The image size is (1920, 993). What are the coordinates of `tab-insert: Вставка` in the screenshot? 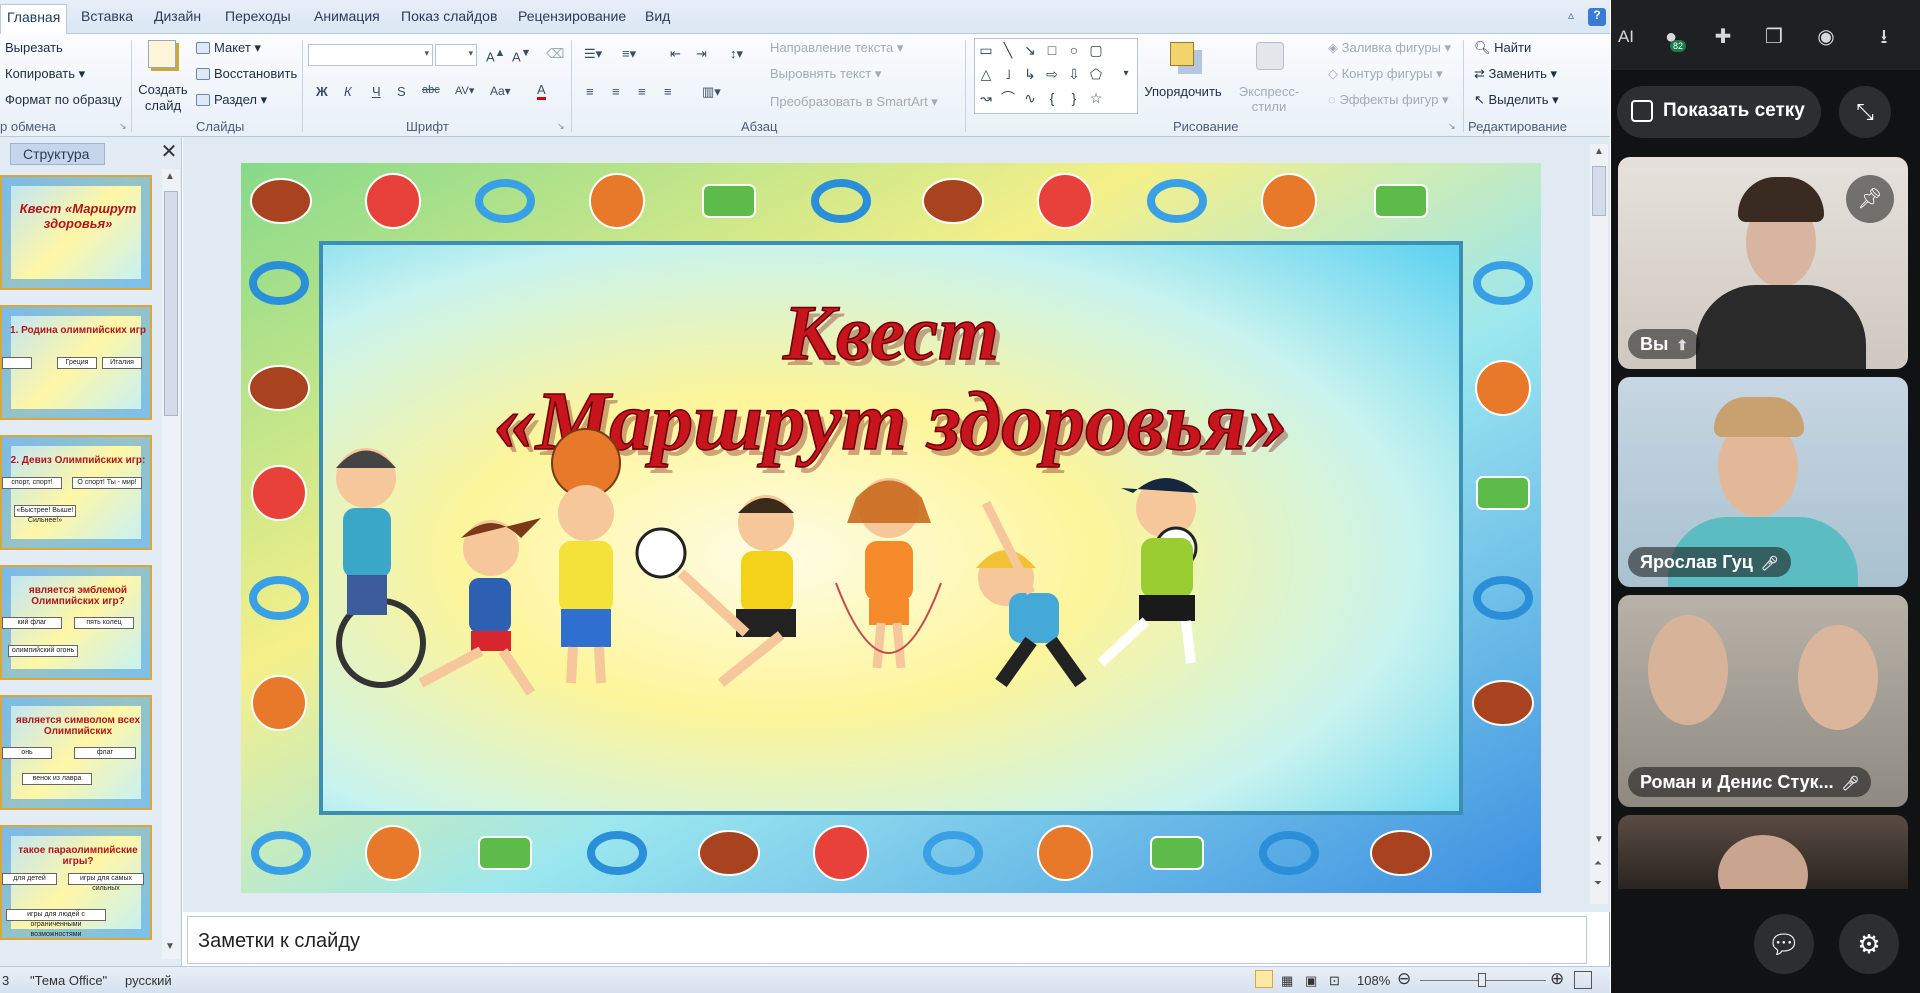 It's located at (107, 16).